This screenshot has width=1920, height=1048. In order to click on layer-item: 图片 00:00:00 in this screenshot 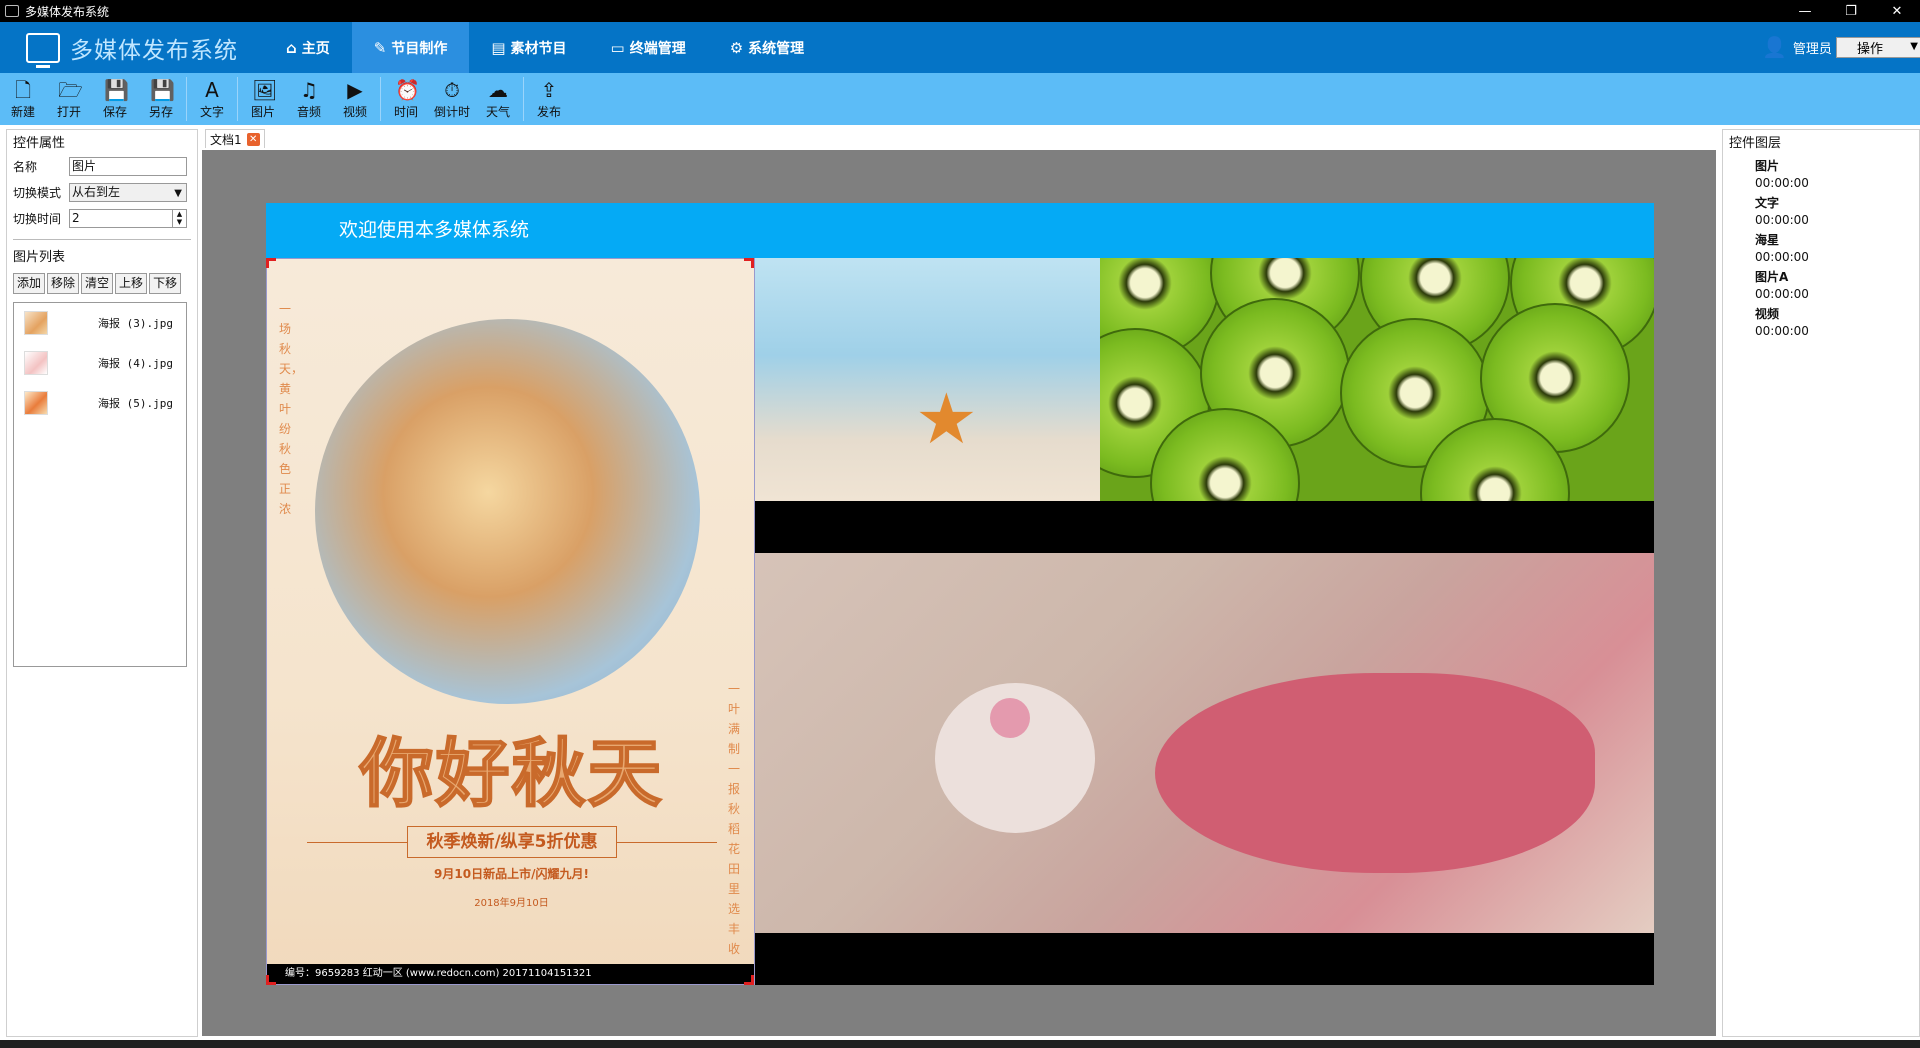, I will do `click(1821, 173)`.